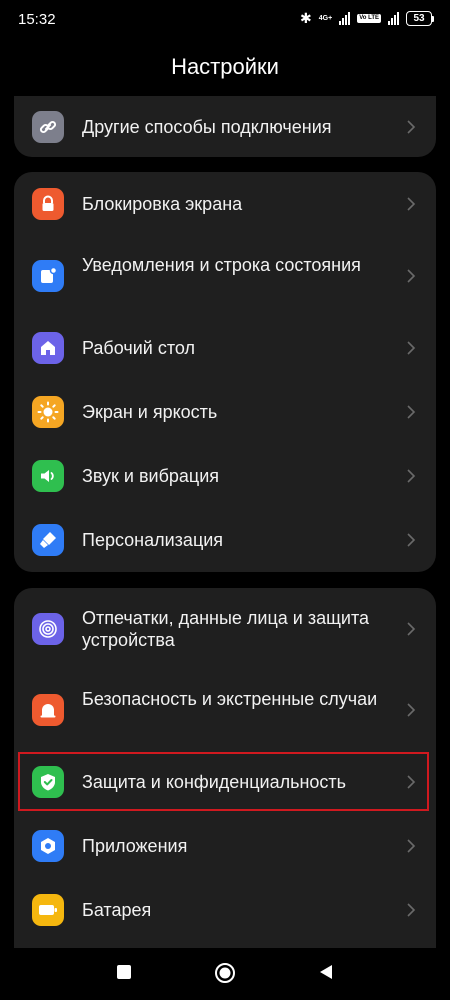 The width and height of the screenshot is (450, 1000). Describe the element at coordinates (150, 412) in the screenshot. I see `settings-item-label: Экран и яркость` at that location.